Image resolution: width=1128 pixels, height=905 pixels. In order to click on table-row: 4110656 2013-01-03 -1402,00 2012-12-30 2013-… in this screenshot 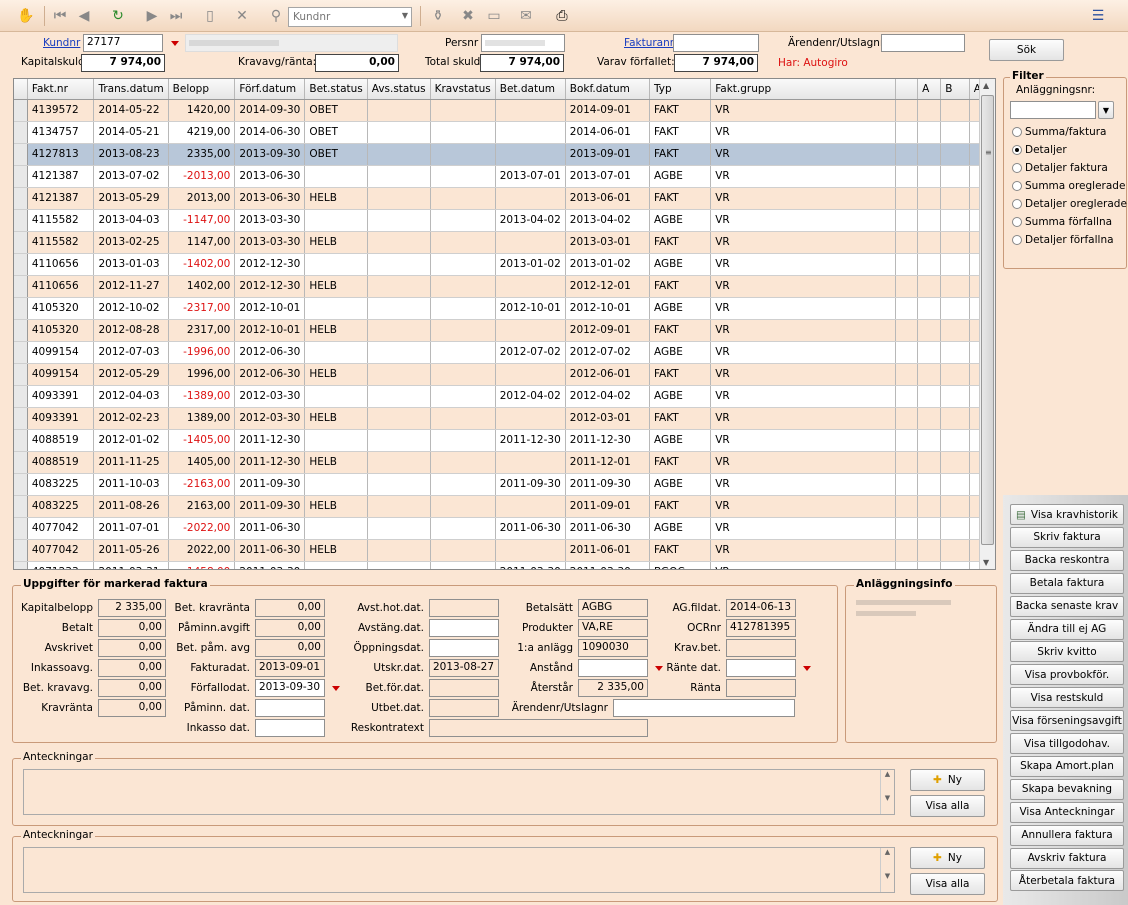, I will do `click(504, 264)`.